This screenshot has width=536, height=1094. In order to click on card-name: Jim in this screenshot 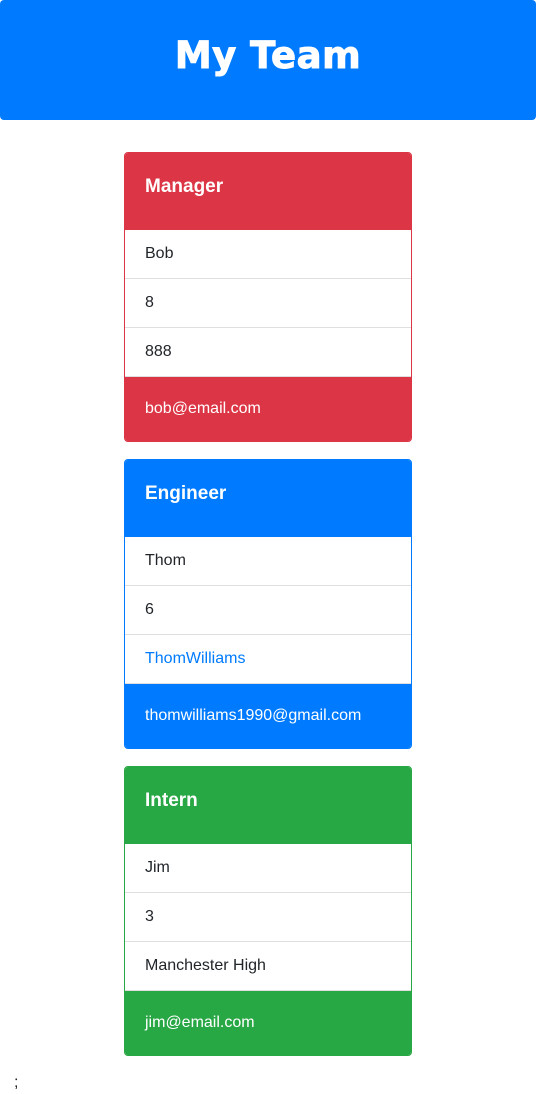, I will do `click(268, 868)`.